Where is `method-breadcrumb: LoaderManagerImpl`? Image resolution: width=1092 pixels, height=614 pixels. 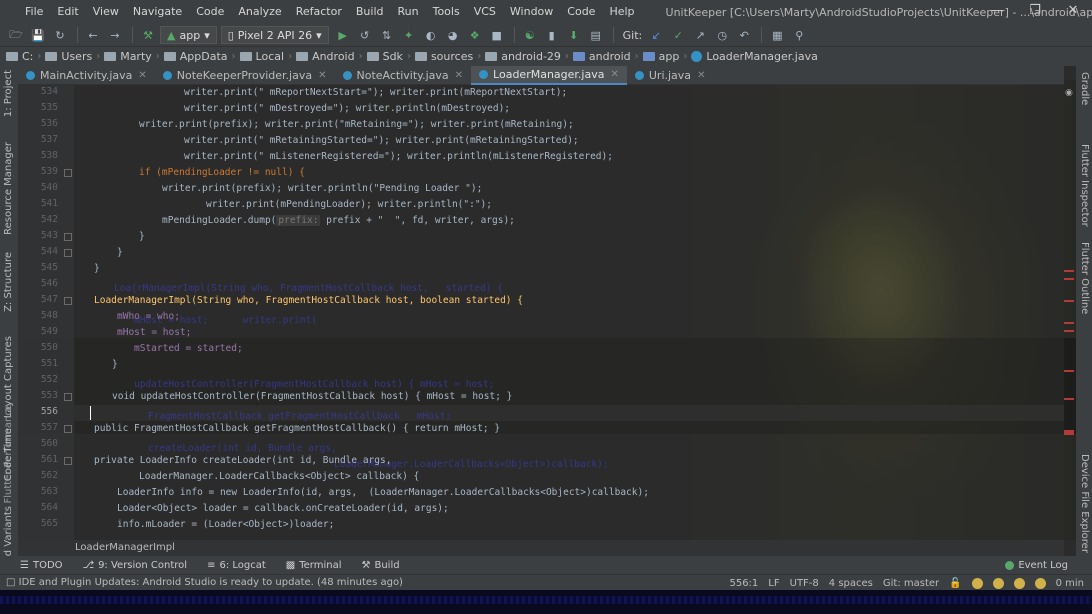
method-breadcrumb: LoaderManagerImpl is located at coordinates (541, 548).